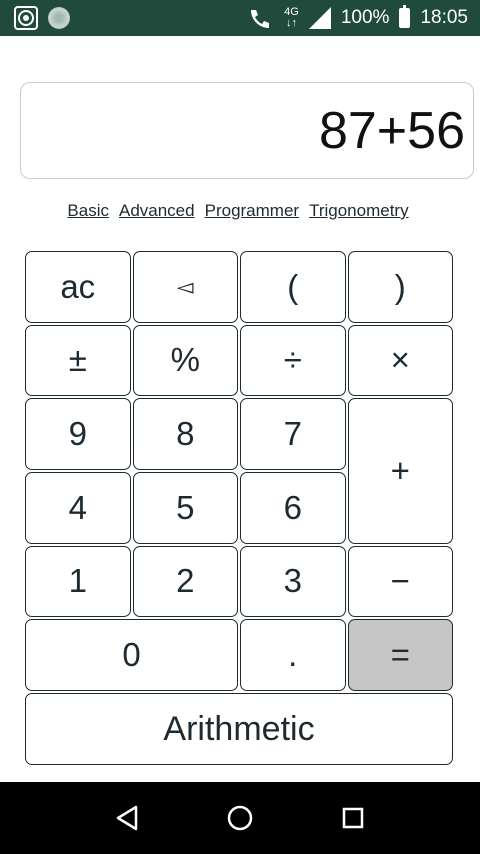 The height and width of the screenshot is (854, 480). What do you see at coordinates (185, 507) in the screenshot?
I see `digit-5-button: 5` at bounding box center [185, 507].